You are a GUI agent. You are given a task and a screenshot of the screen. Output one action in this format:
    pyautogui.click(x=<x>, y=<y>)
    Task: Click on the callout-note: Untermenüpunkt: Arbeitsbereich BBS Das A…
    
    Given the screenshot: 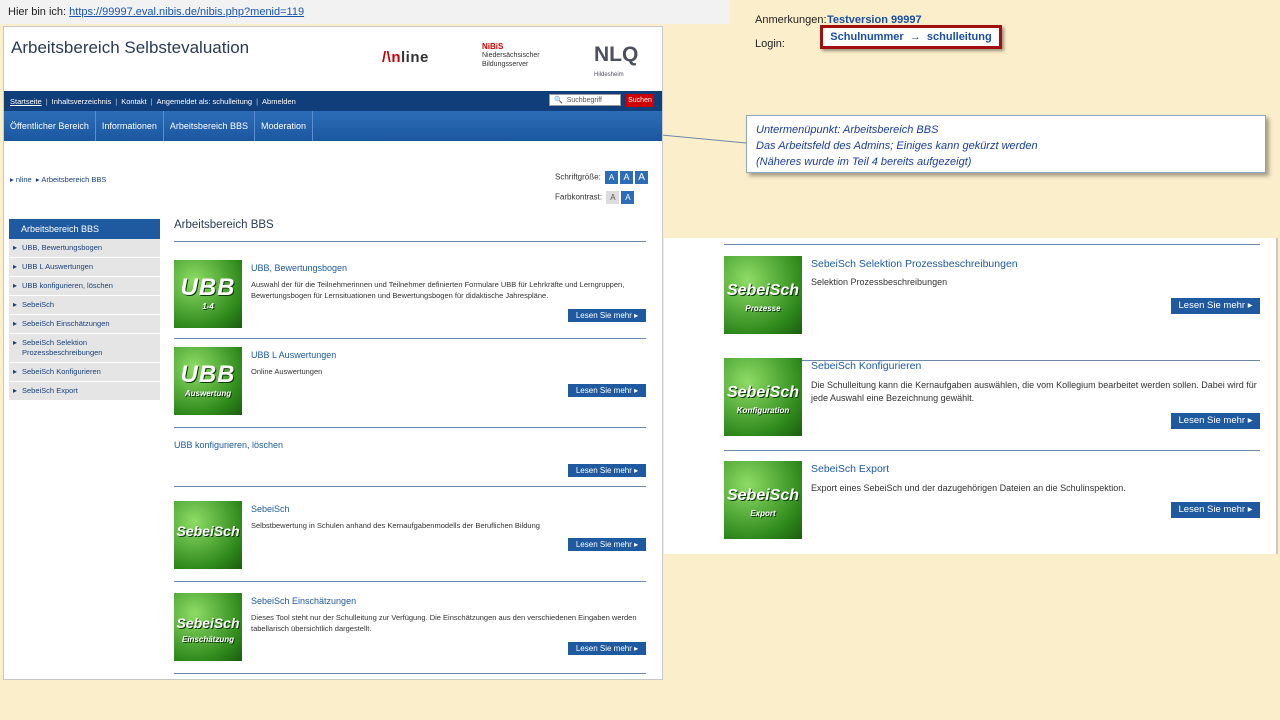 What is the action you would take?
    pyautogui.click(x=1006, y=144)
    